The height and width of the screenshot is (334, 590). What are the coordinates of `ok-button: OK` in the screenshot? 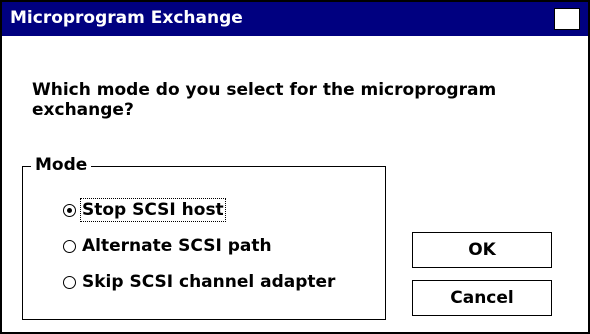 It's located at (482, 250).